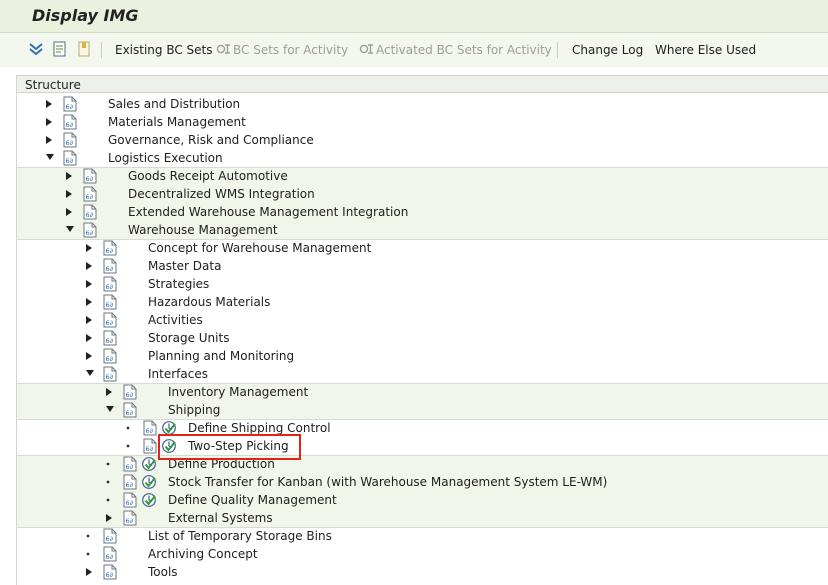  I want to click on tree-node: 6∂ Logistics Execution, so click(422, 158).